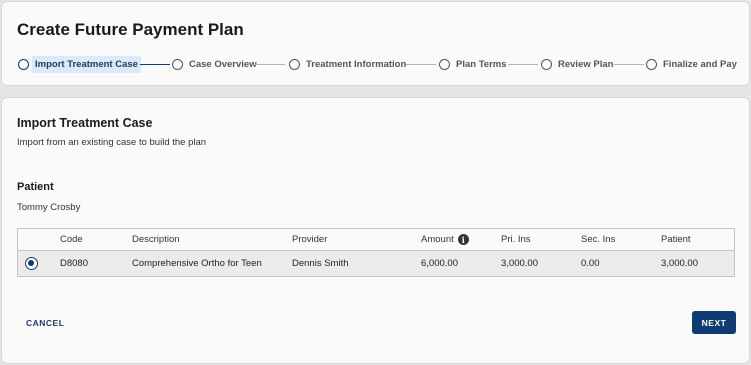 This screenshot has width=751, height=365. What do you see at coordinates (519, 263) in the screenshot?
I see `cell-pri-ins: 3,000.00` at bounding box center [519, 263].